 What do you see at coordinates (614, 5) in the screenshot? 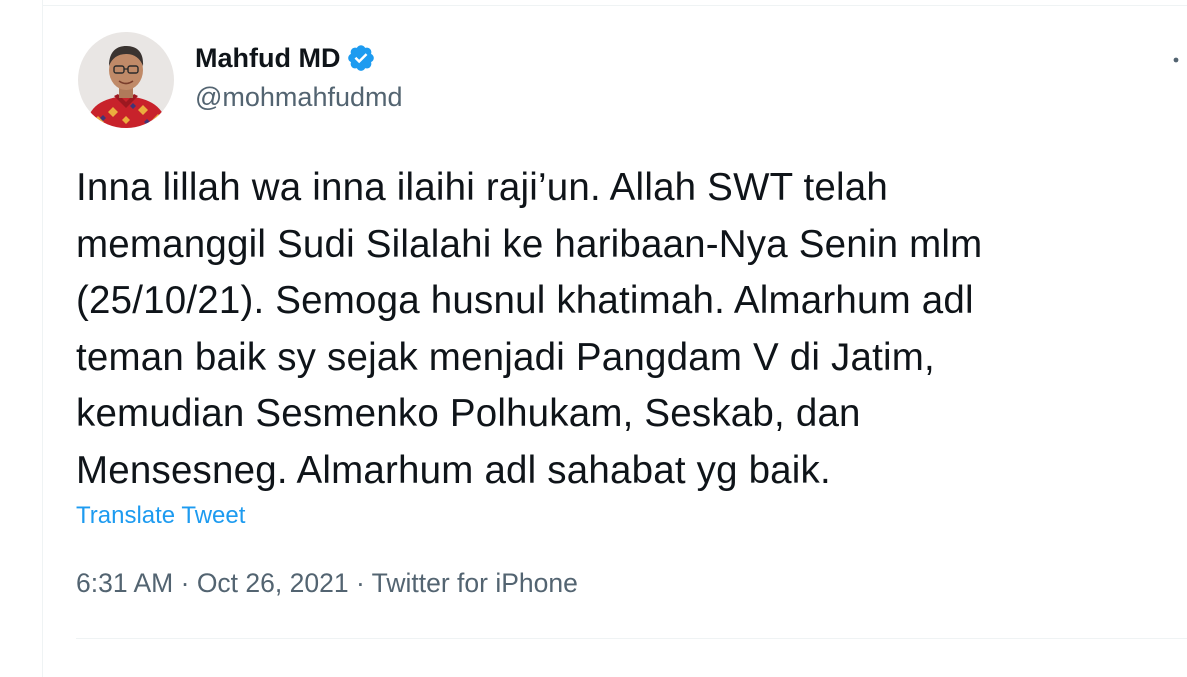
I see `top-divider` at bounding box center [614, 5].